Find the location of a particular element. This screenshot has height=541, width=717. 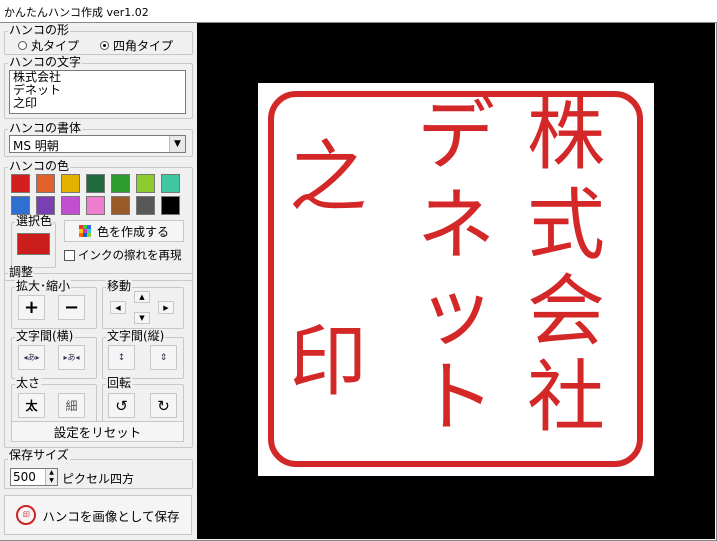

rotate-ccw-button: ↺ is located at coordinates (121, 405).